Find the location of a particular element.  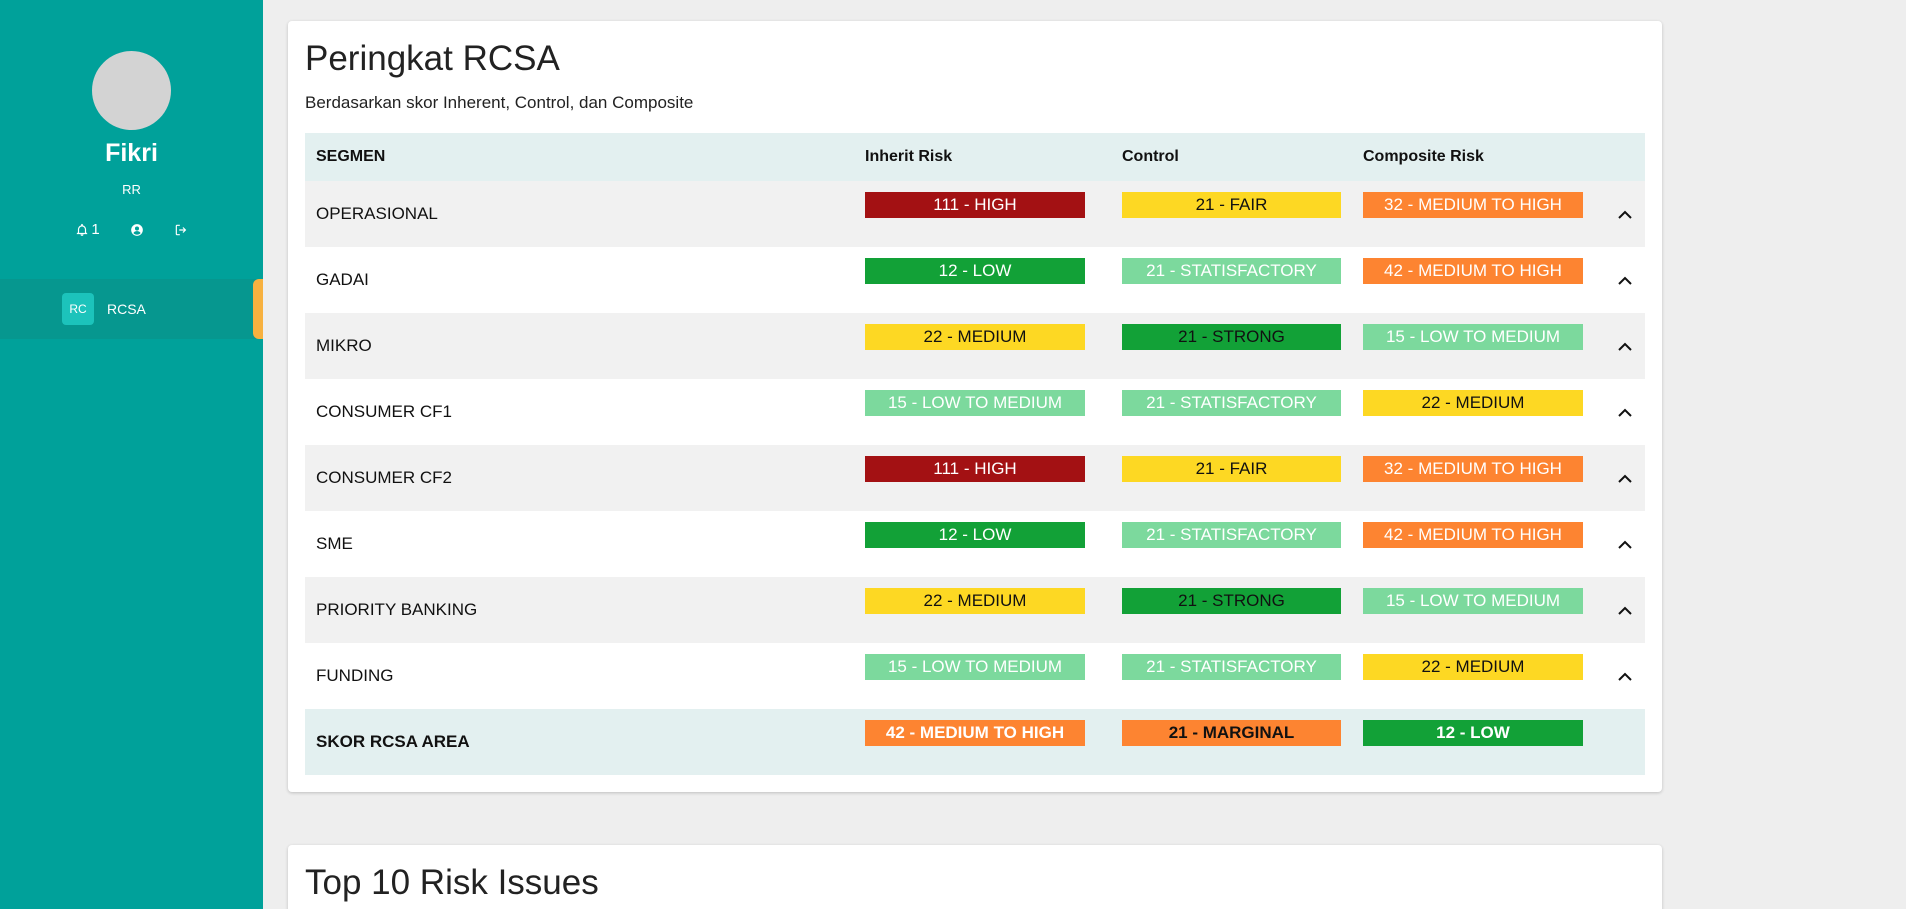

user-actions: 1 is located at coordinates (131, 229).